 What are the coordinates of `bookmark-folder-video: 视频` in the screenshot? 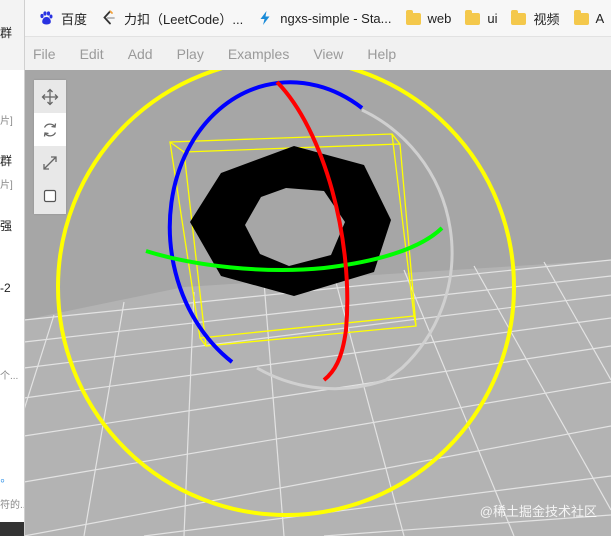 It's located at (535, 18).